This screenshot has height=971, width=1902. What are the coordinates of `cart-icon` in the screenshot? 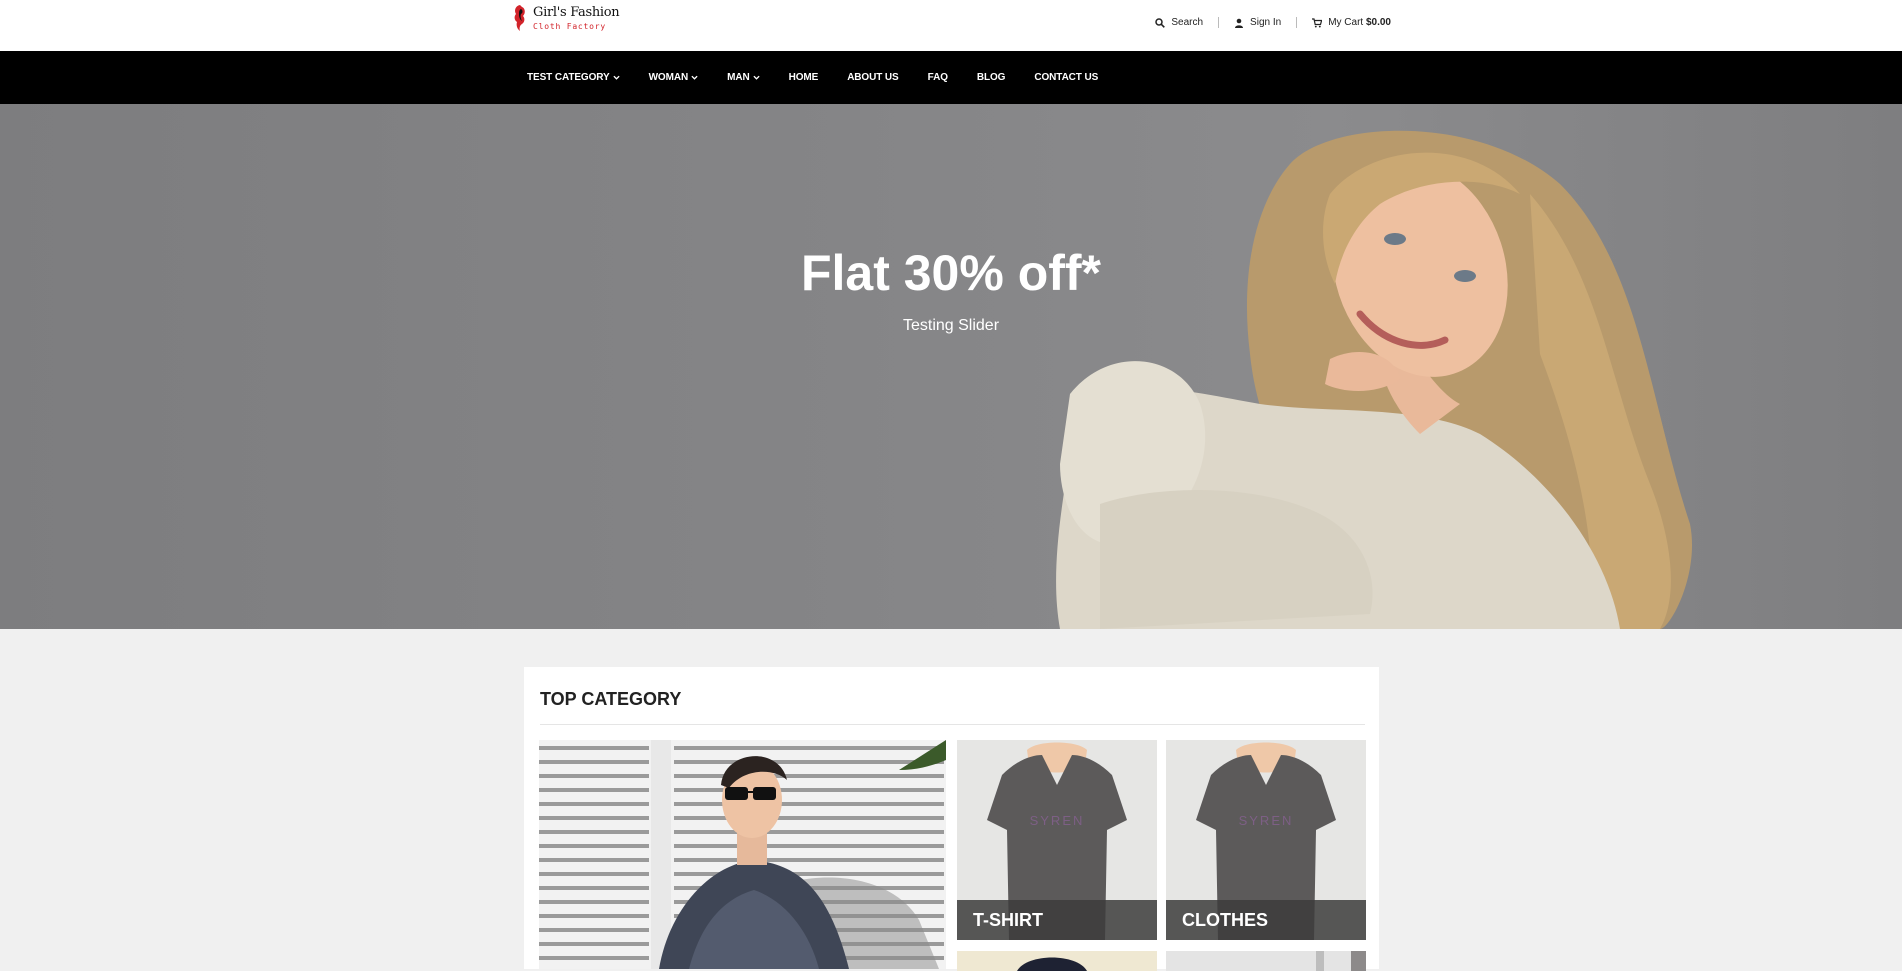 It's located at (1317, 22).